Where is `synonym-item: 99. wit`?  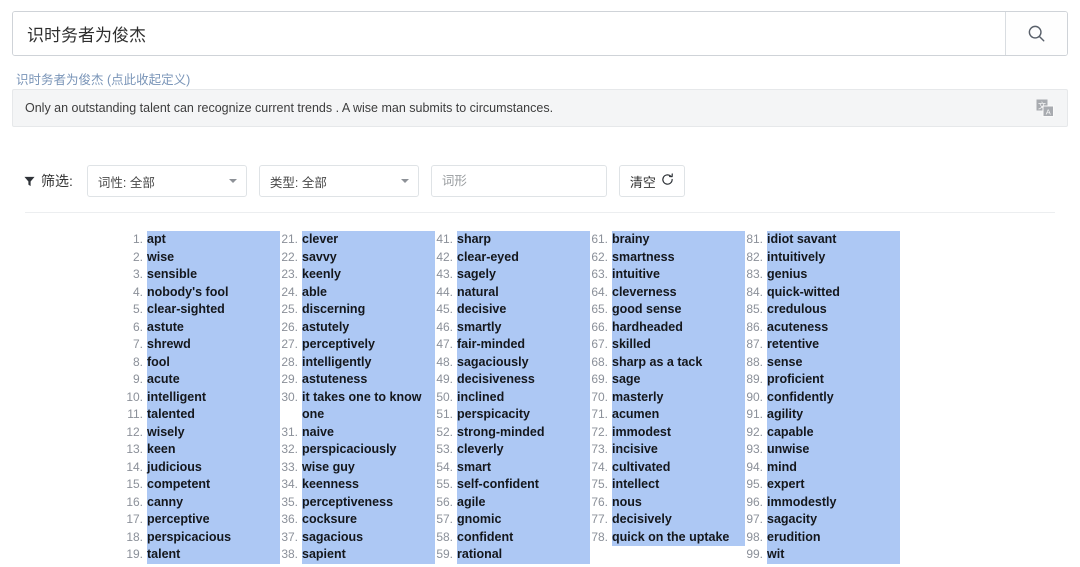 synonym-item: 99. wit is located at coordinates (822, 555).